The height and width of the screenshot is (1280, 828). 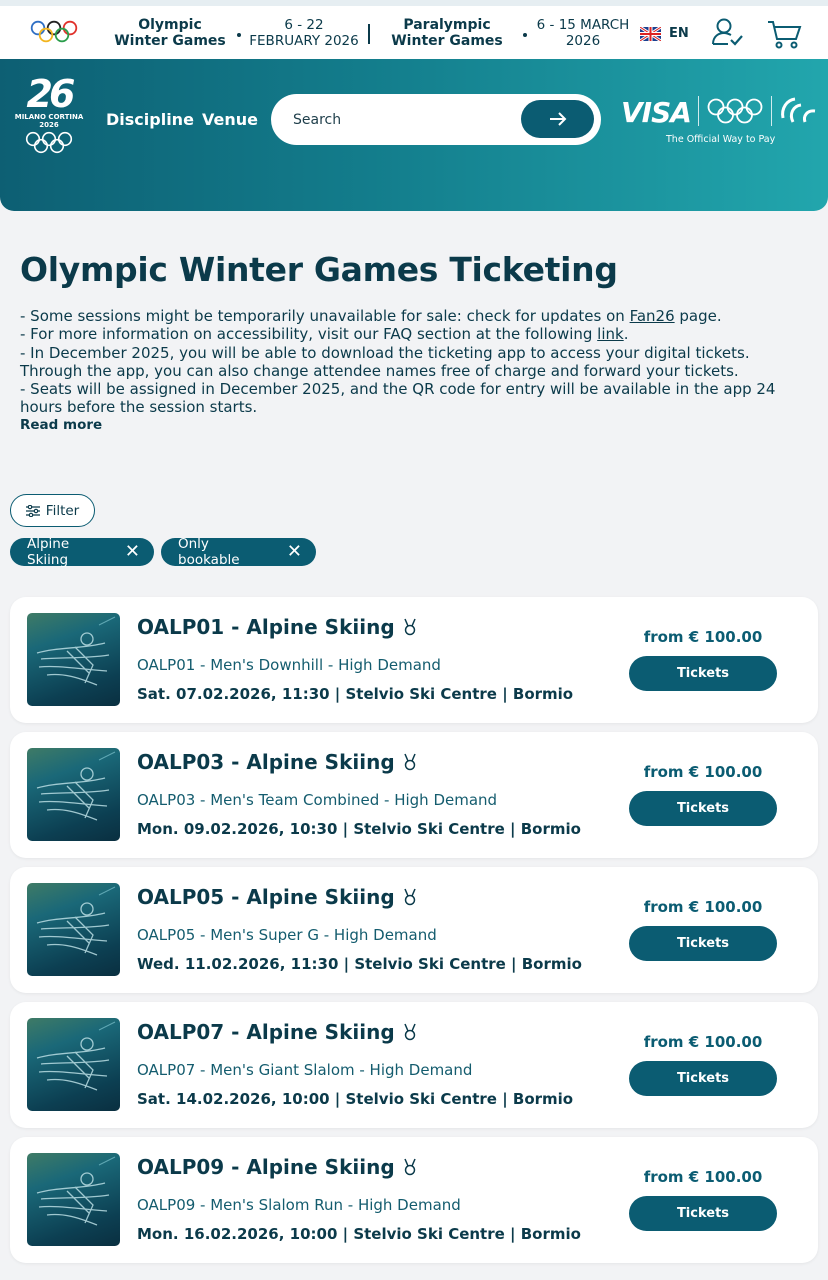 What do you see at coordinates (266, 627) in the screenshot?
I see `session-title-text: OALP01 - Alpine Skiing` at bounding box center [266, 627].